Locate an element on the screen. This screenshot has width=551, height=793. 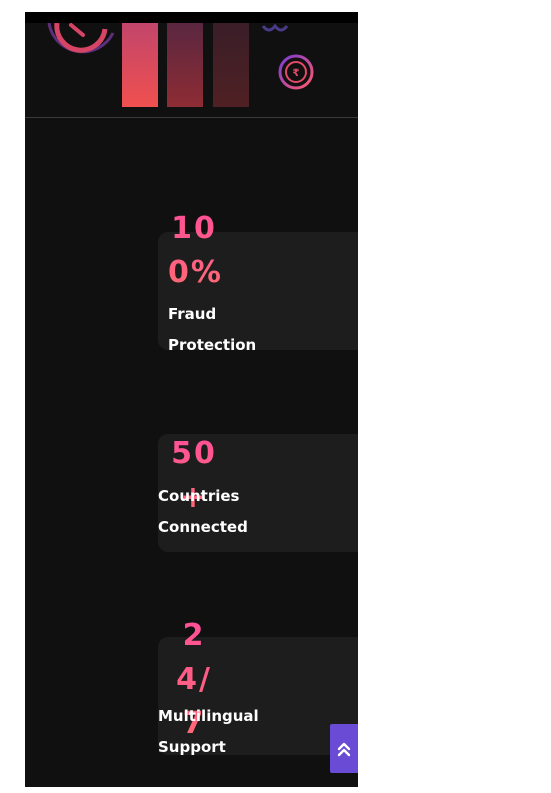
scroll-to-top-button is located at coordinates (344, 748).